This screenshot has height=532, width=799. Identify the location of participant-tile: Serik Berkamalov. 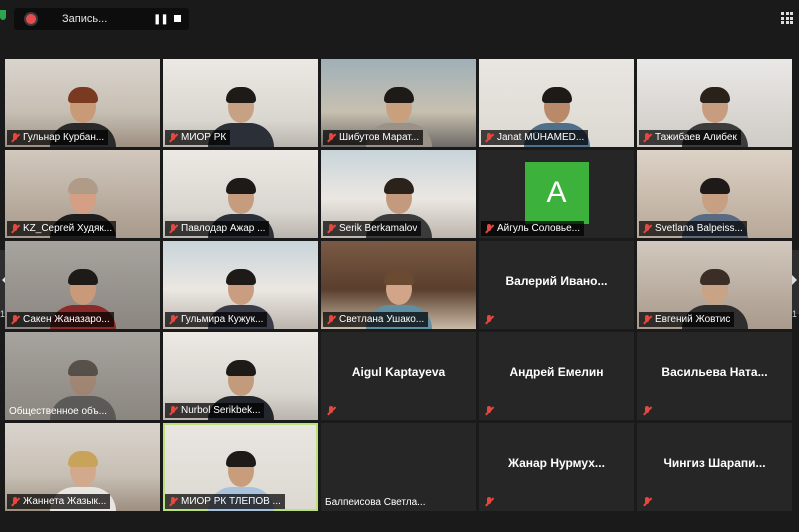
(398, 194).